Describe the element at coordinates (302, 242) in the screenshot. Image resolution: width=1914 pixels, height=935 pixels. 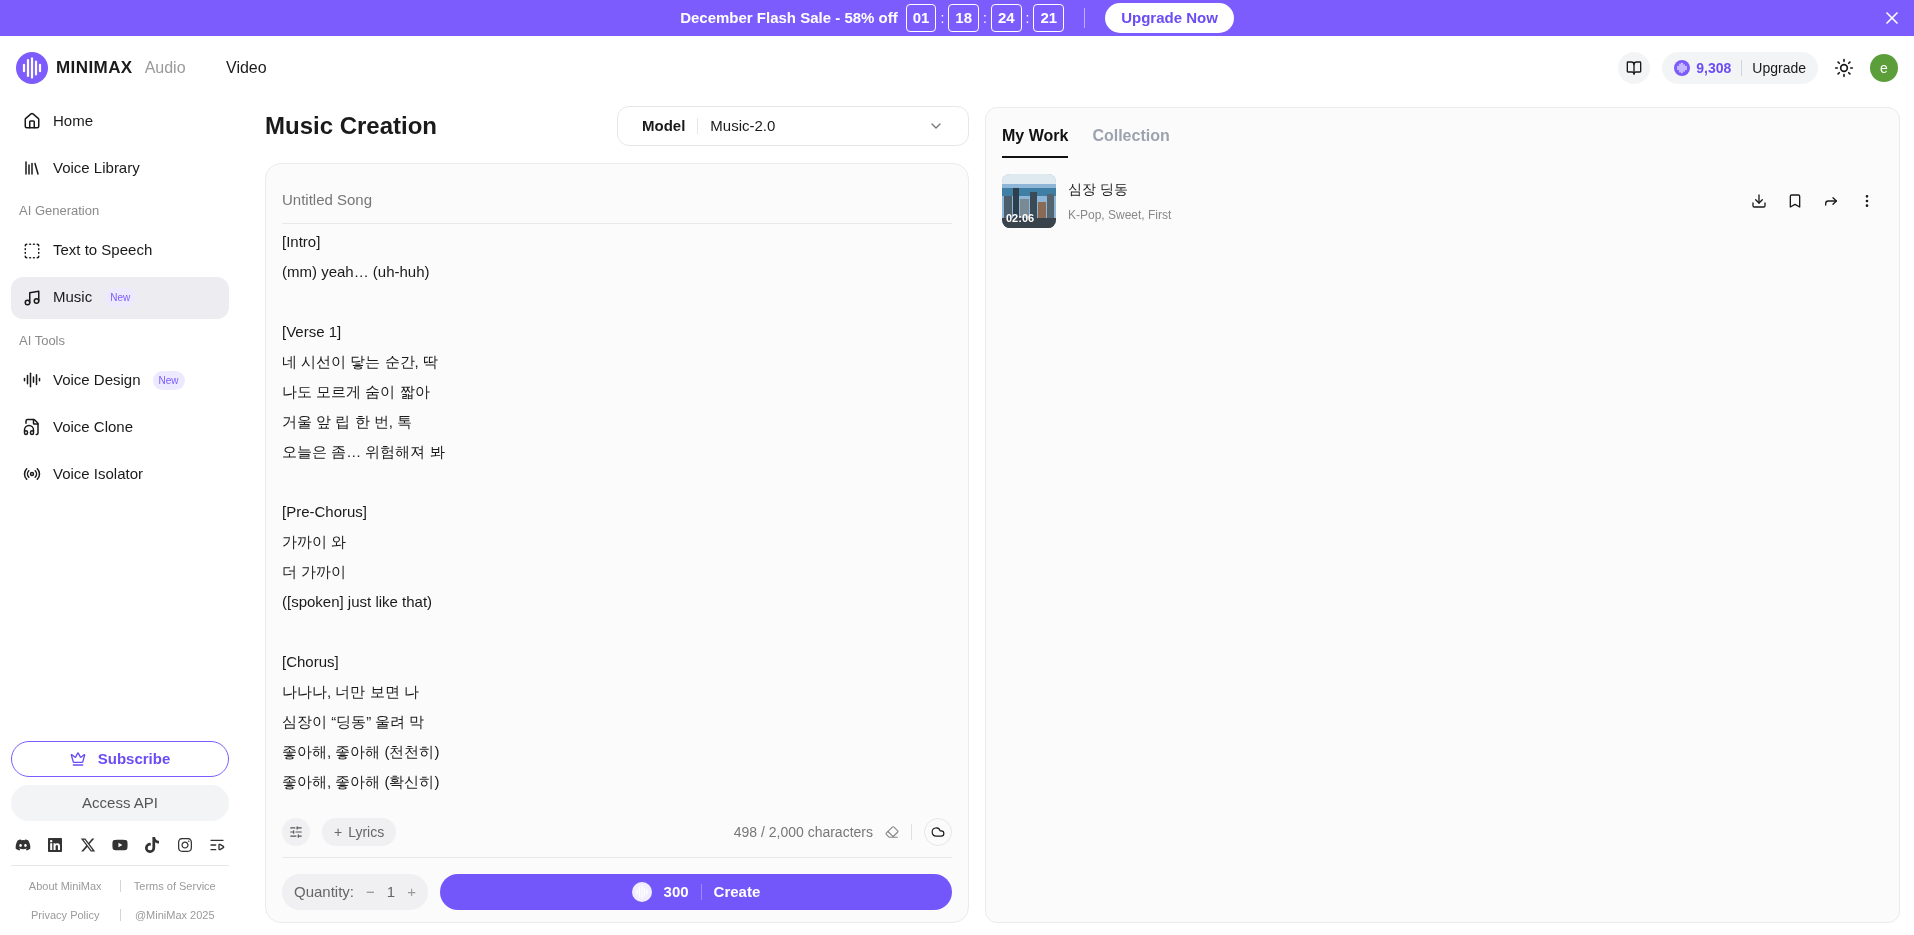
I see `lyric-line: [Intro]` at that location.